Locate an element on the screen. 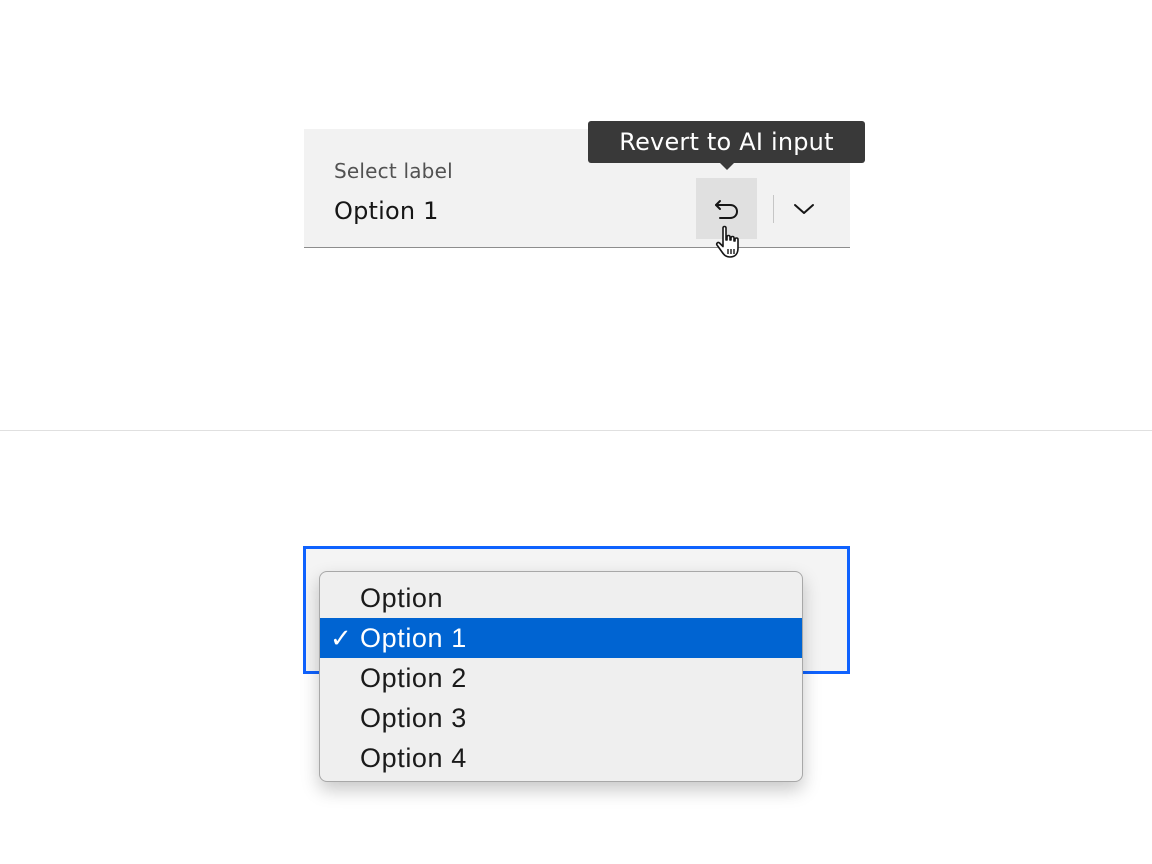  dropdown-option-label: Option 4 is located at coordinates (413, 758).